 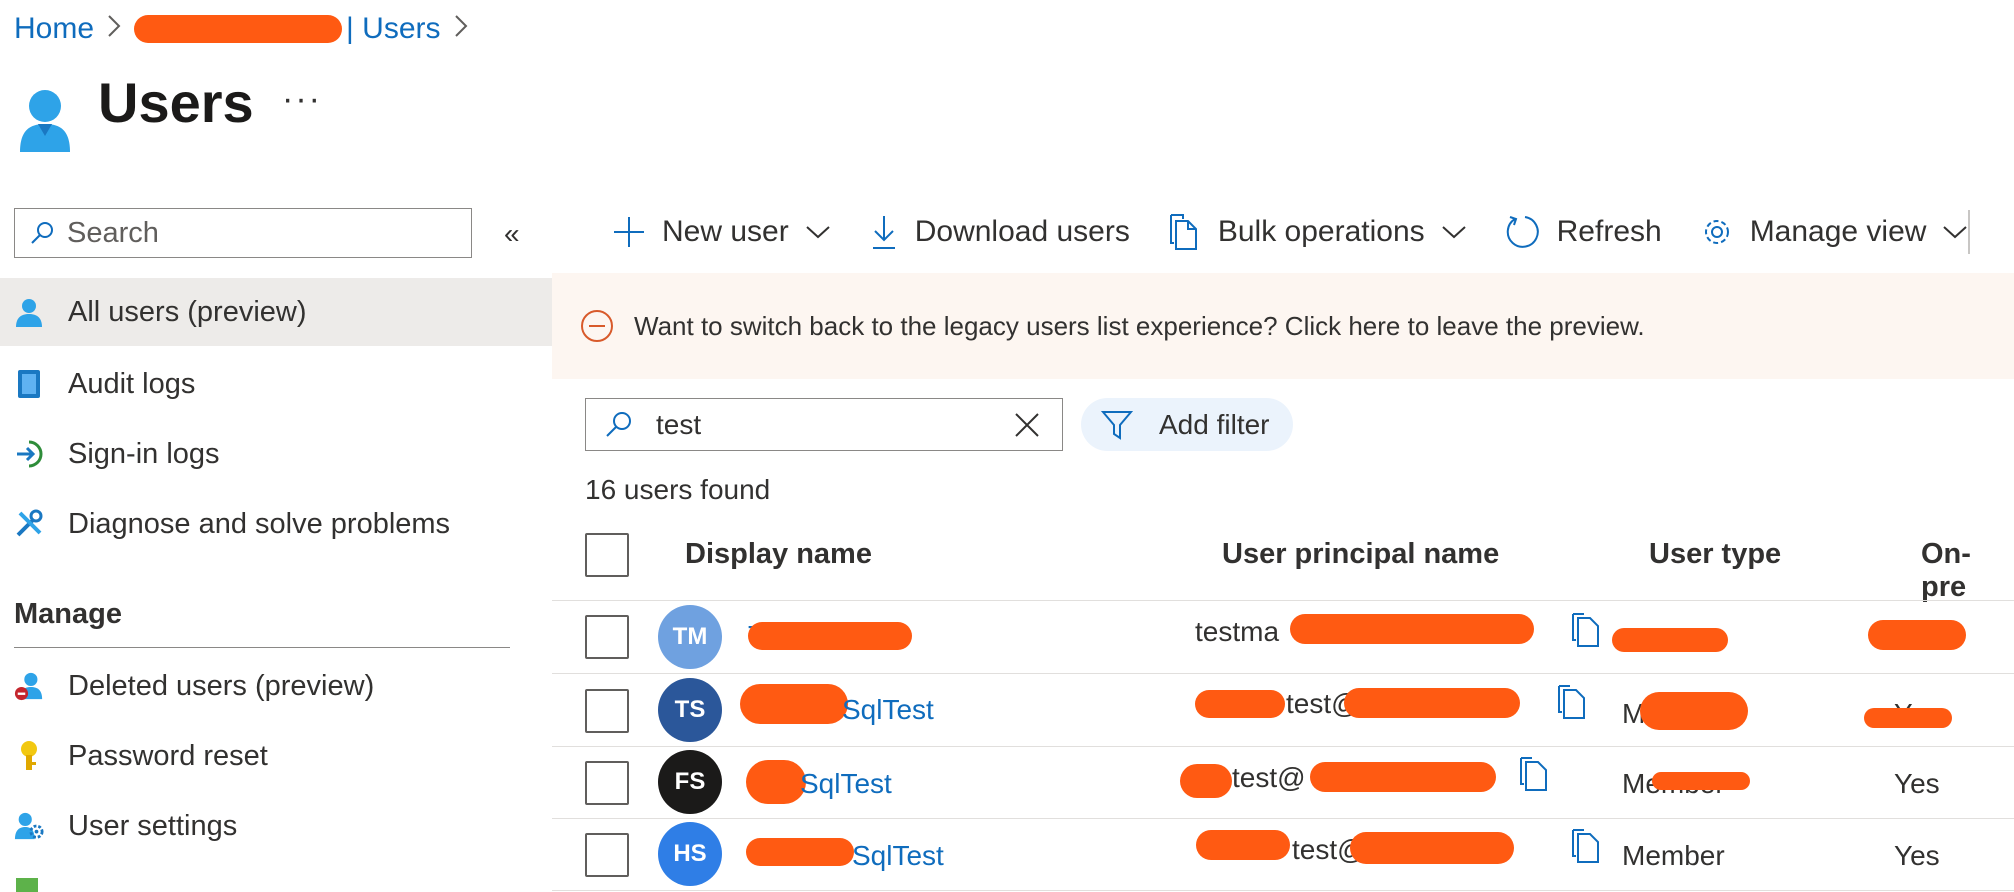 I want to click on results-count: 16 users found, so click(x=678, y=489).